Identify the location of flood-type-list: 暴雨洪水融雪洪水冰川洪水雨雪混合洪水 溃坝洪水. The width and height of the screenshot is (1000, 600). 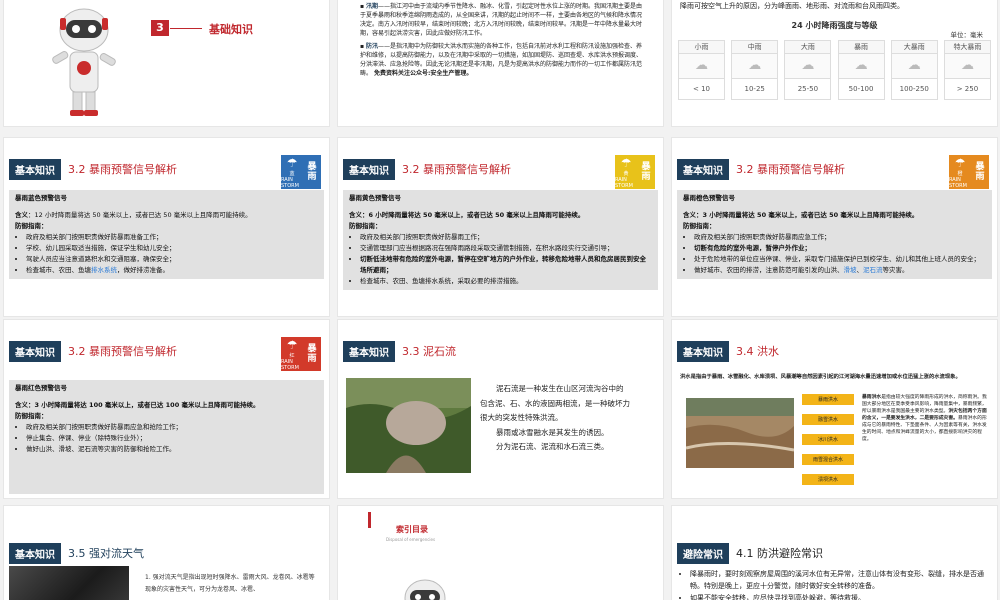
(828, 444).